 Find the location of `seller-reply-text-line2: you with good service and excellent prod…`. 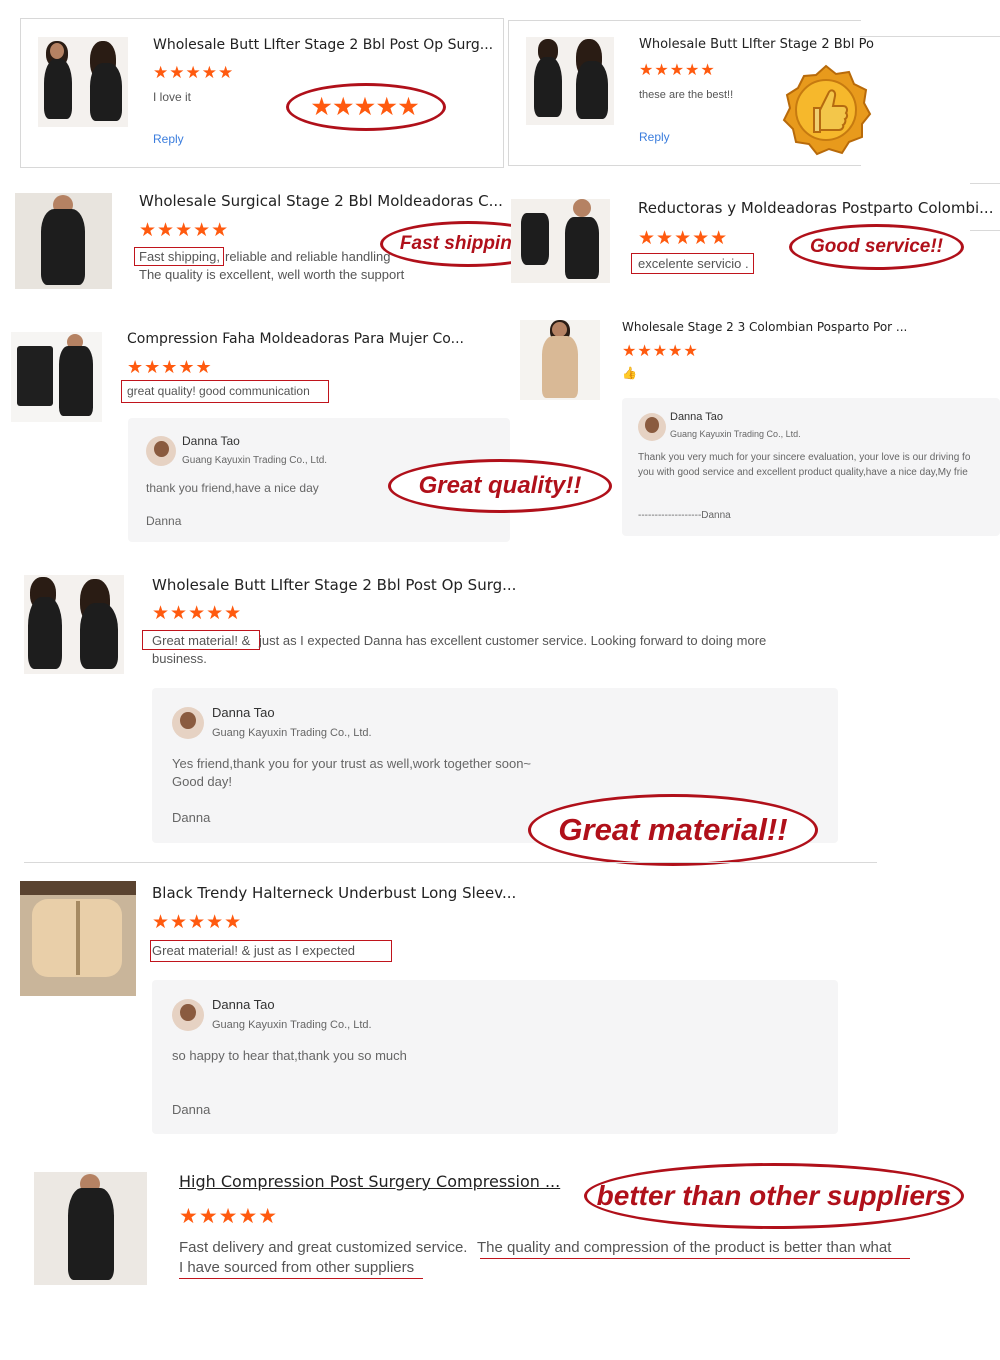

seller-reply-text-line2: you with good service and excellent prod… is located at coordinates (803, 472).